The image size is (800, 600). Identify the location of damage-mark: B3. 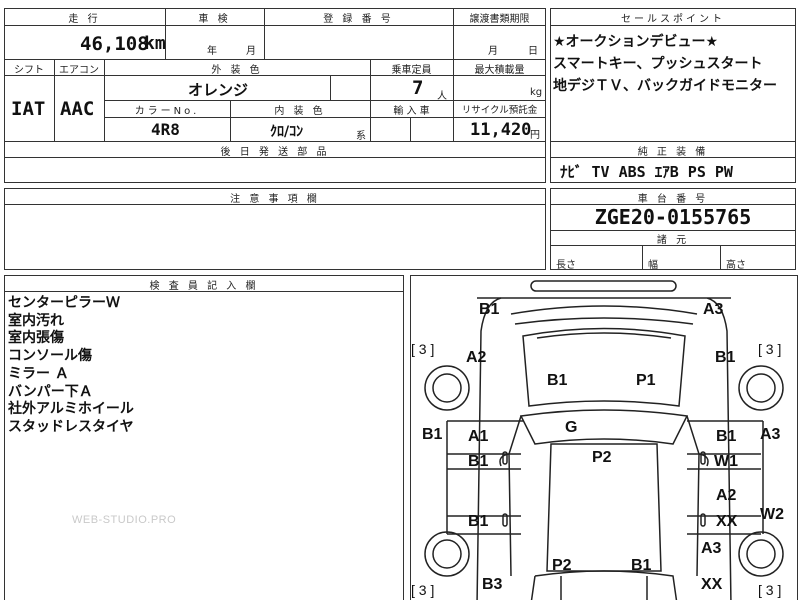
(492, 584).